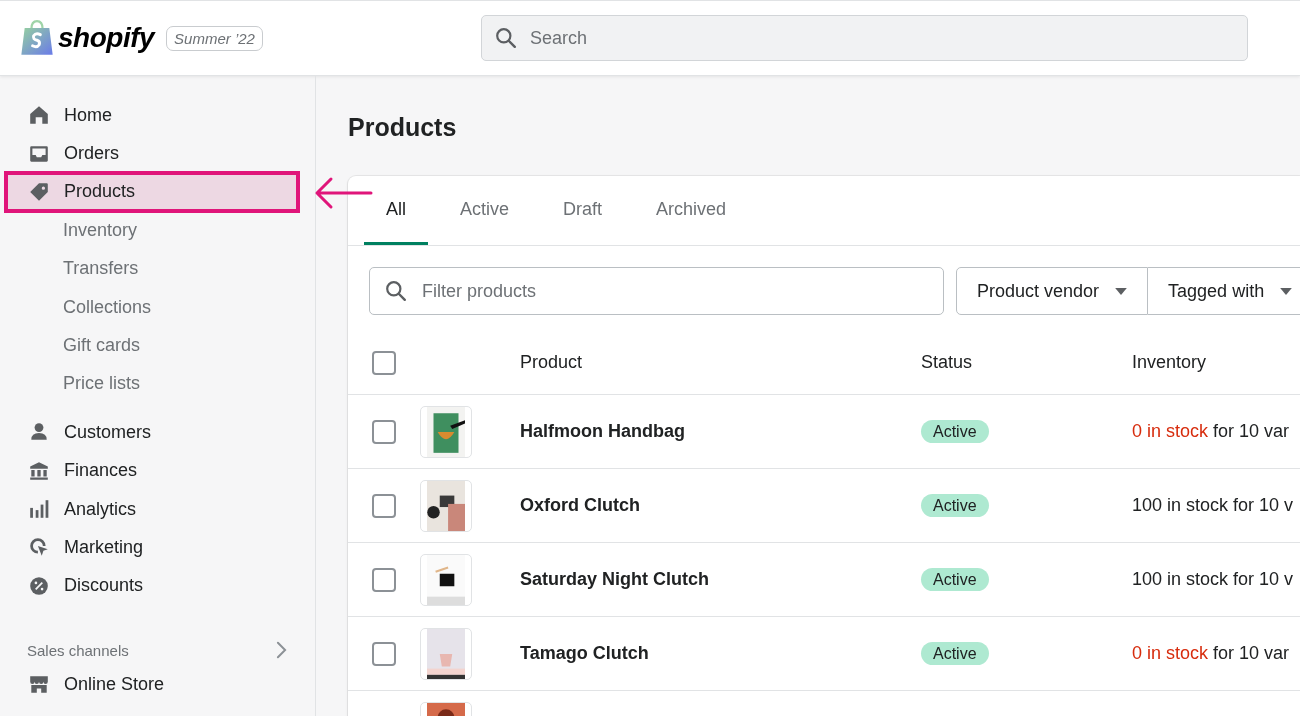  I want to click on tab: All, so click(396, 210).